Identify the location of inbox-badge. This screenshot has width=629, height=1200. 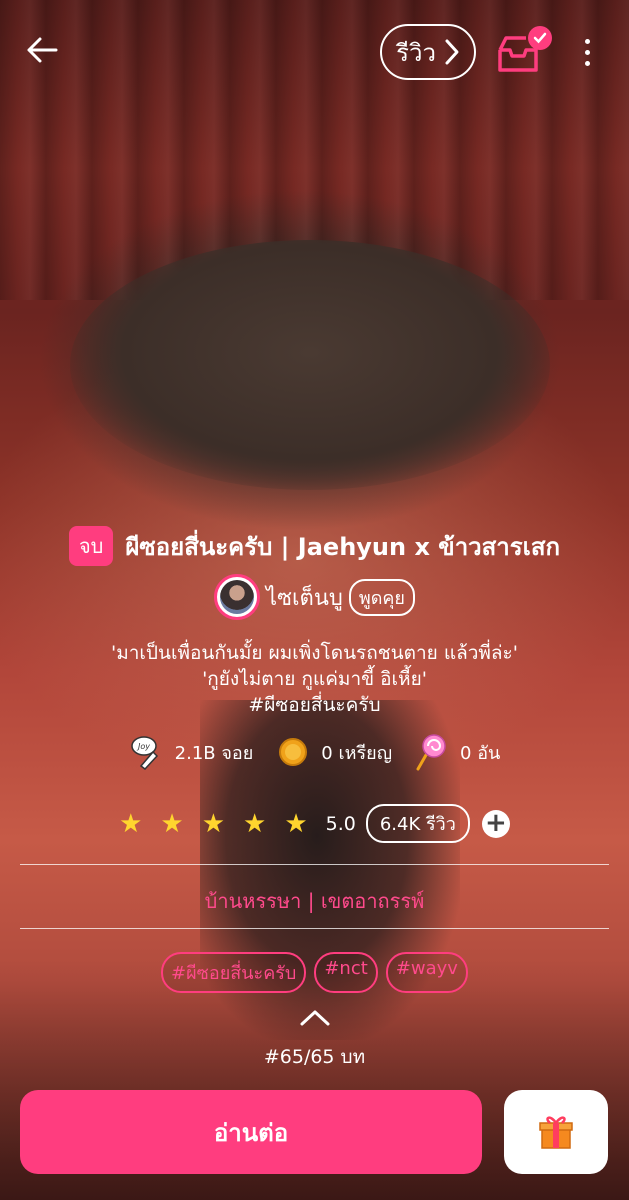
(540, 38).